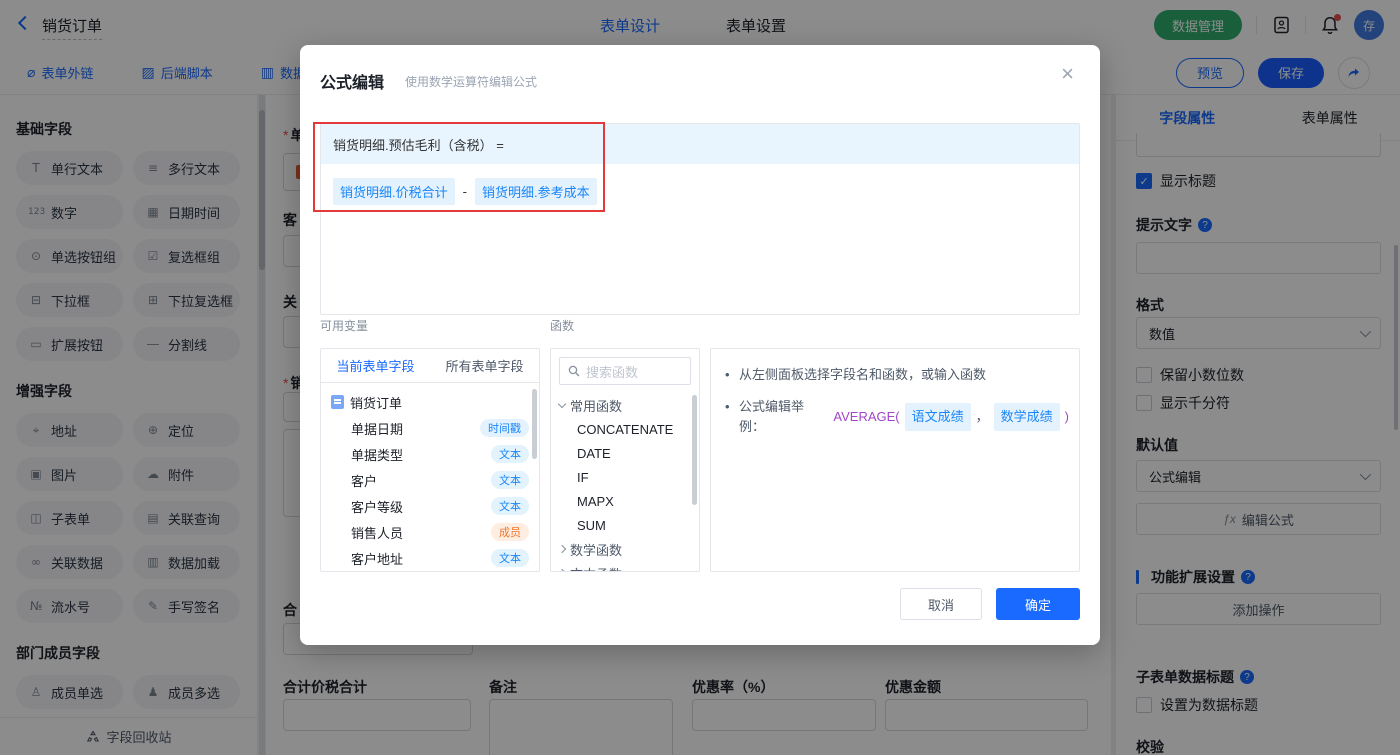  I want to click on function-item: IF, so click(625, 477).